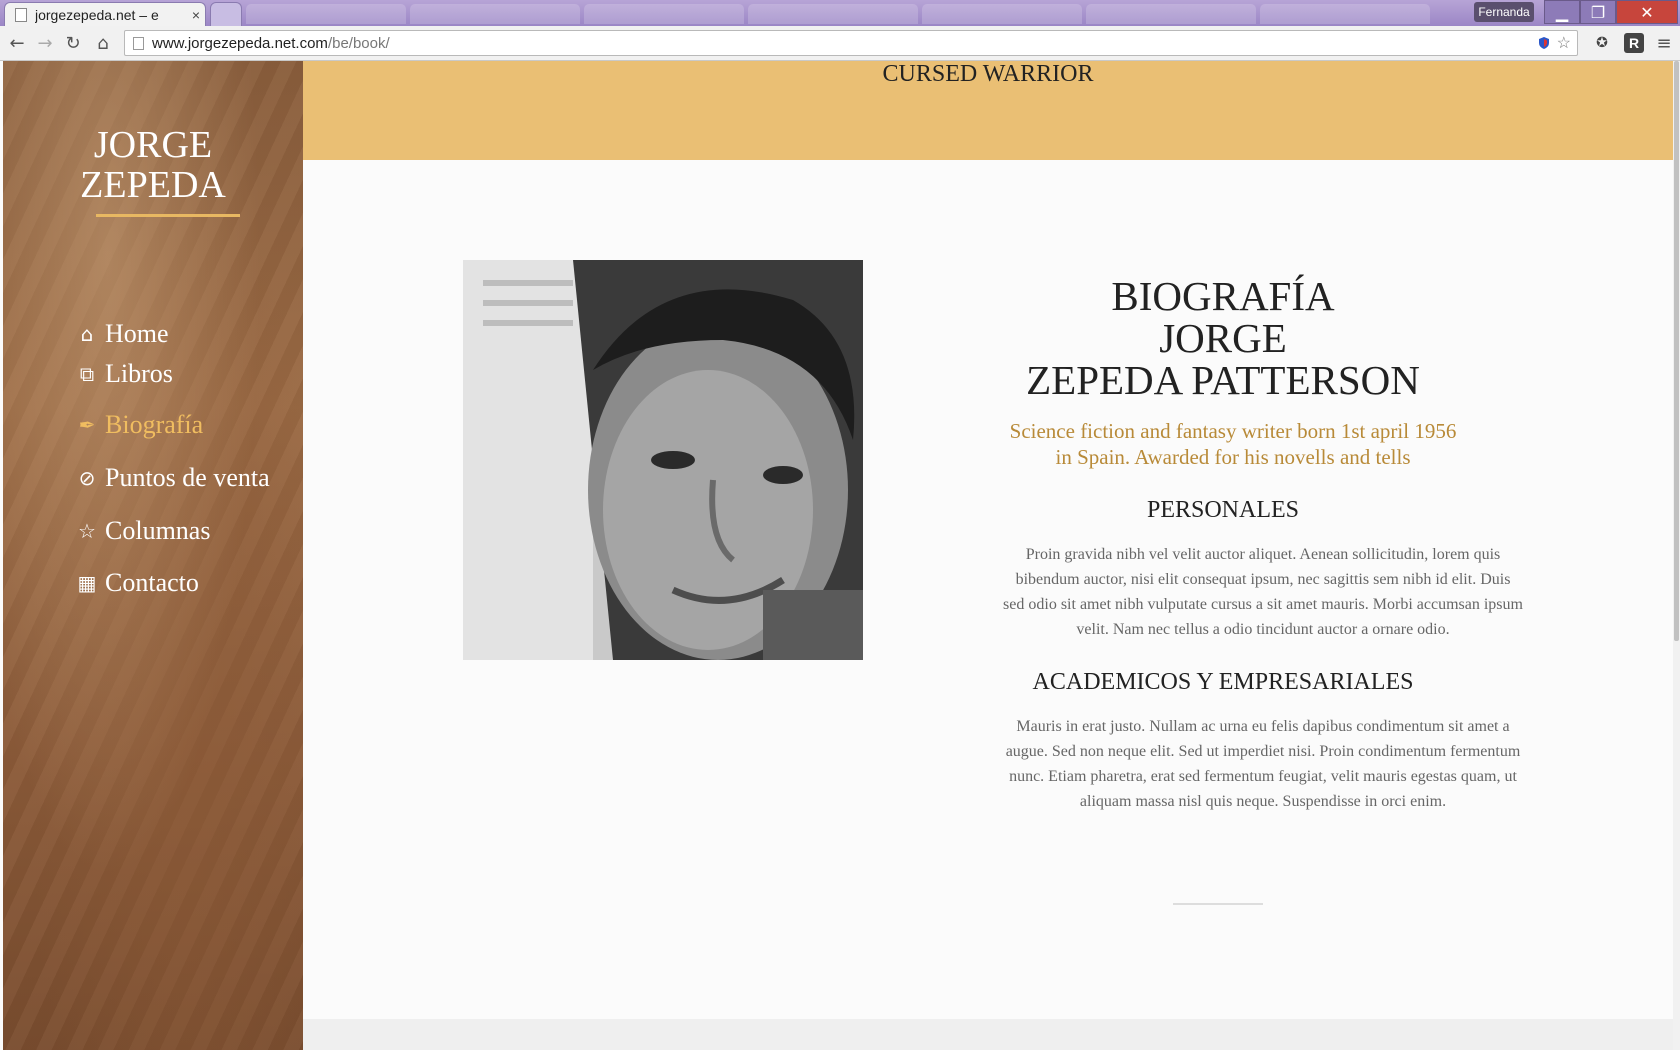 The width and height of the screenshot is (1680, 1050). What do you see at coordinates (1218, 877) in the screenshot?
I see `read-more-button: READ MORE` at bounding box center [1218, 877].